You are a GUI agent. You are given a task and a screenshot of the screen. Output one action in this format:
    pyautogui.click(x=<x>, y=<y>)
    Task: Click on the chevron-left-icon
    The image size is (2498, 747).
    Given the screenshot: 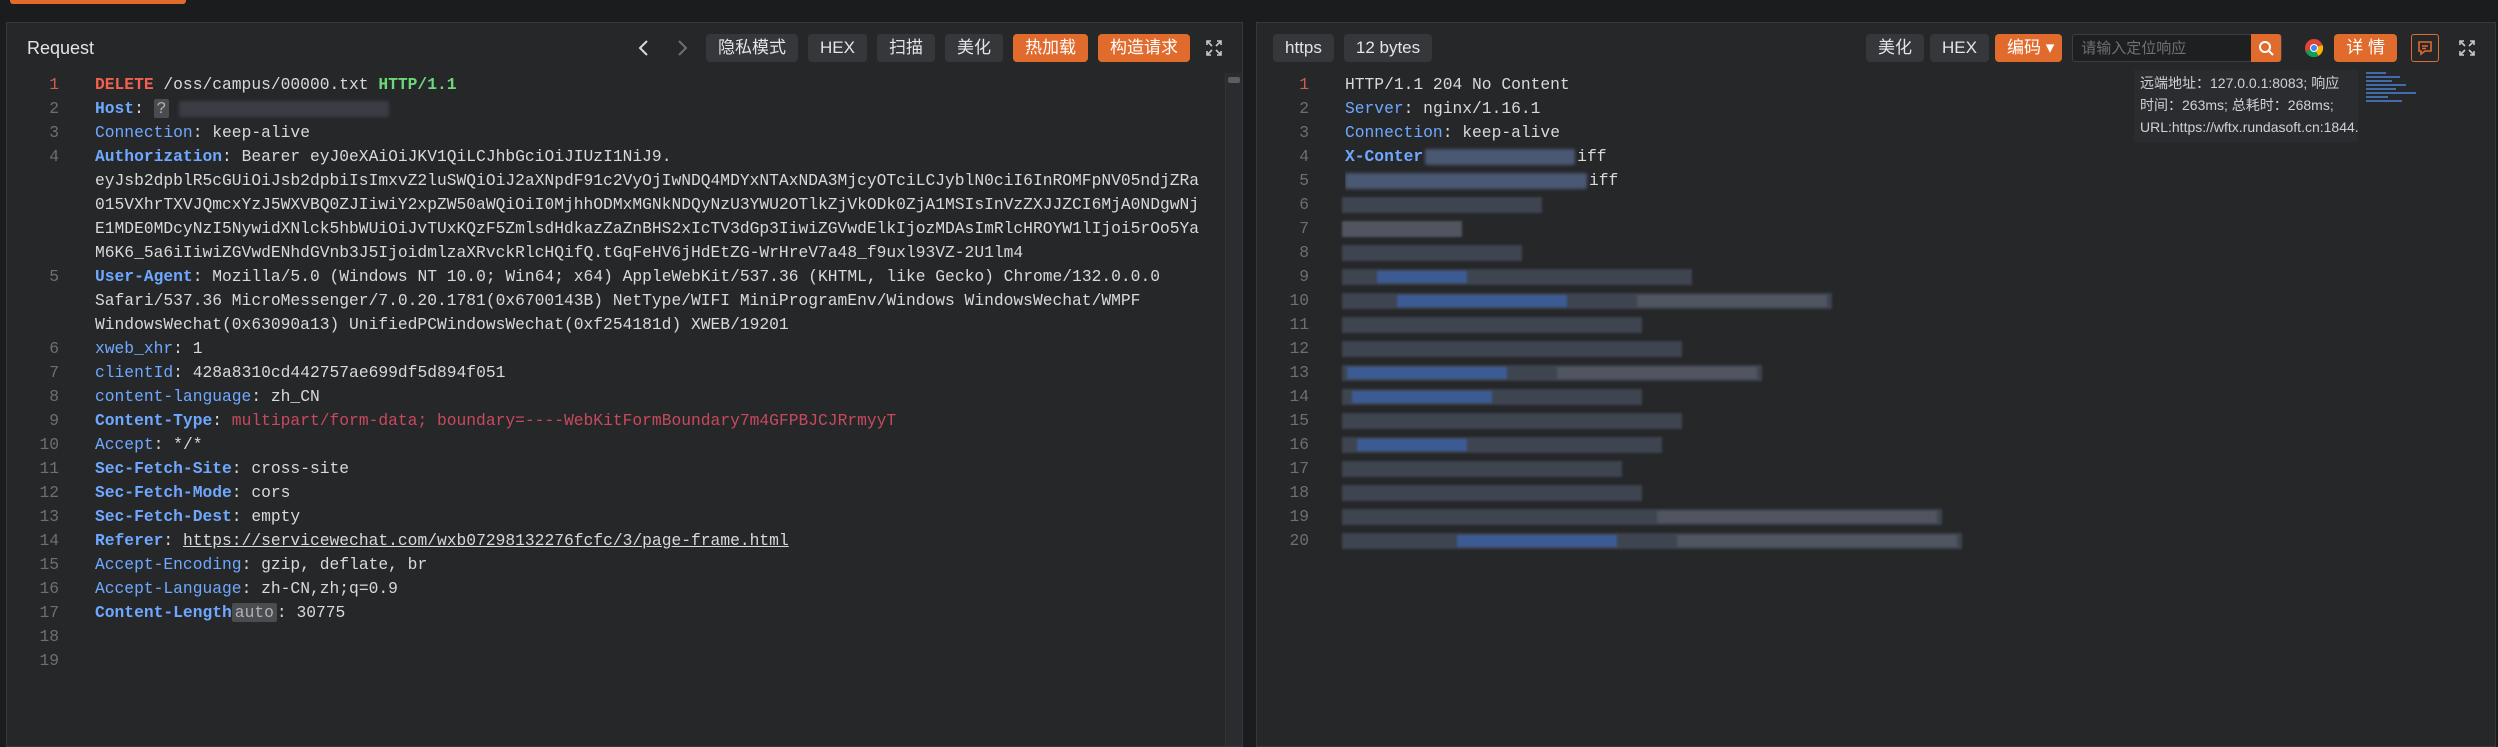 What is the action you would take?
    pyautogui.click(x=644, y=48)
    